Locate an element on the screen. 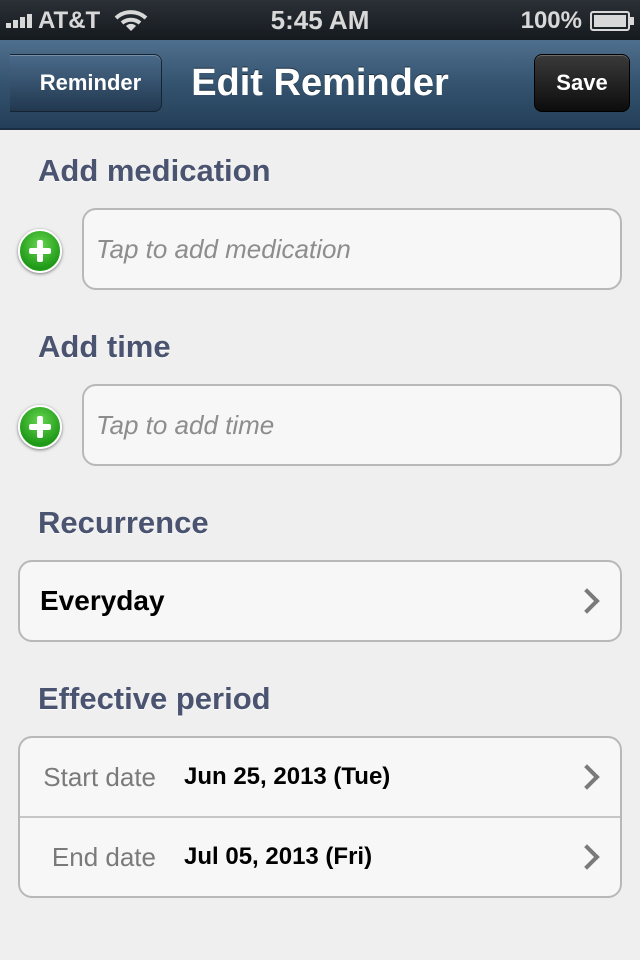  end-date-row: End date Jul 05, 2013 (Fri) is located at coordinates (320, 856).